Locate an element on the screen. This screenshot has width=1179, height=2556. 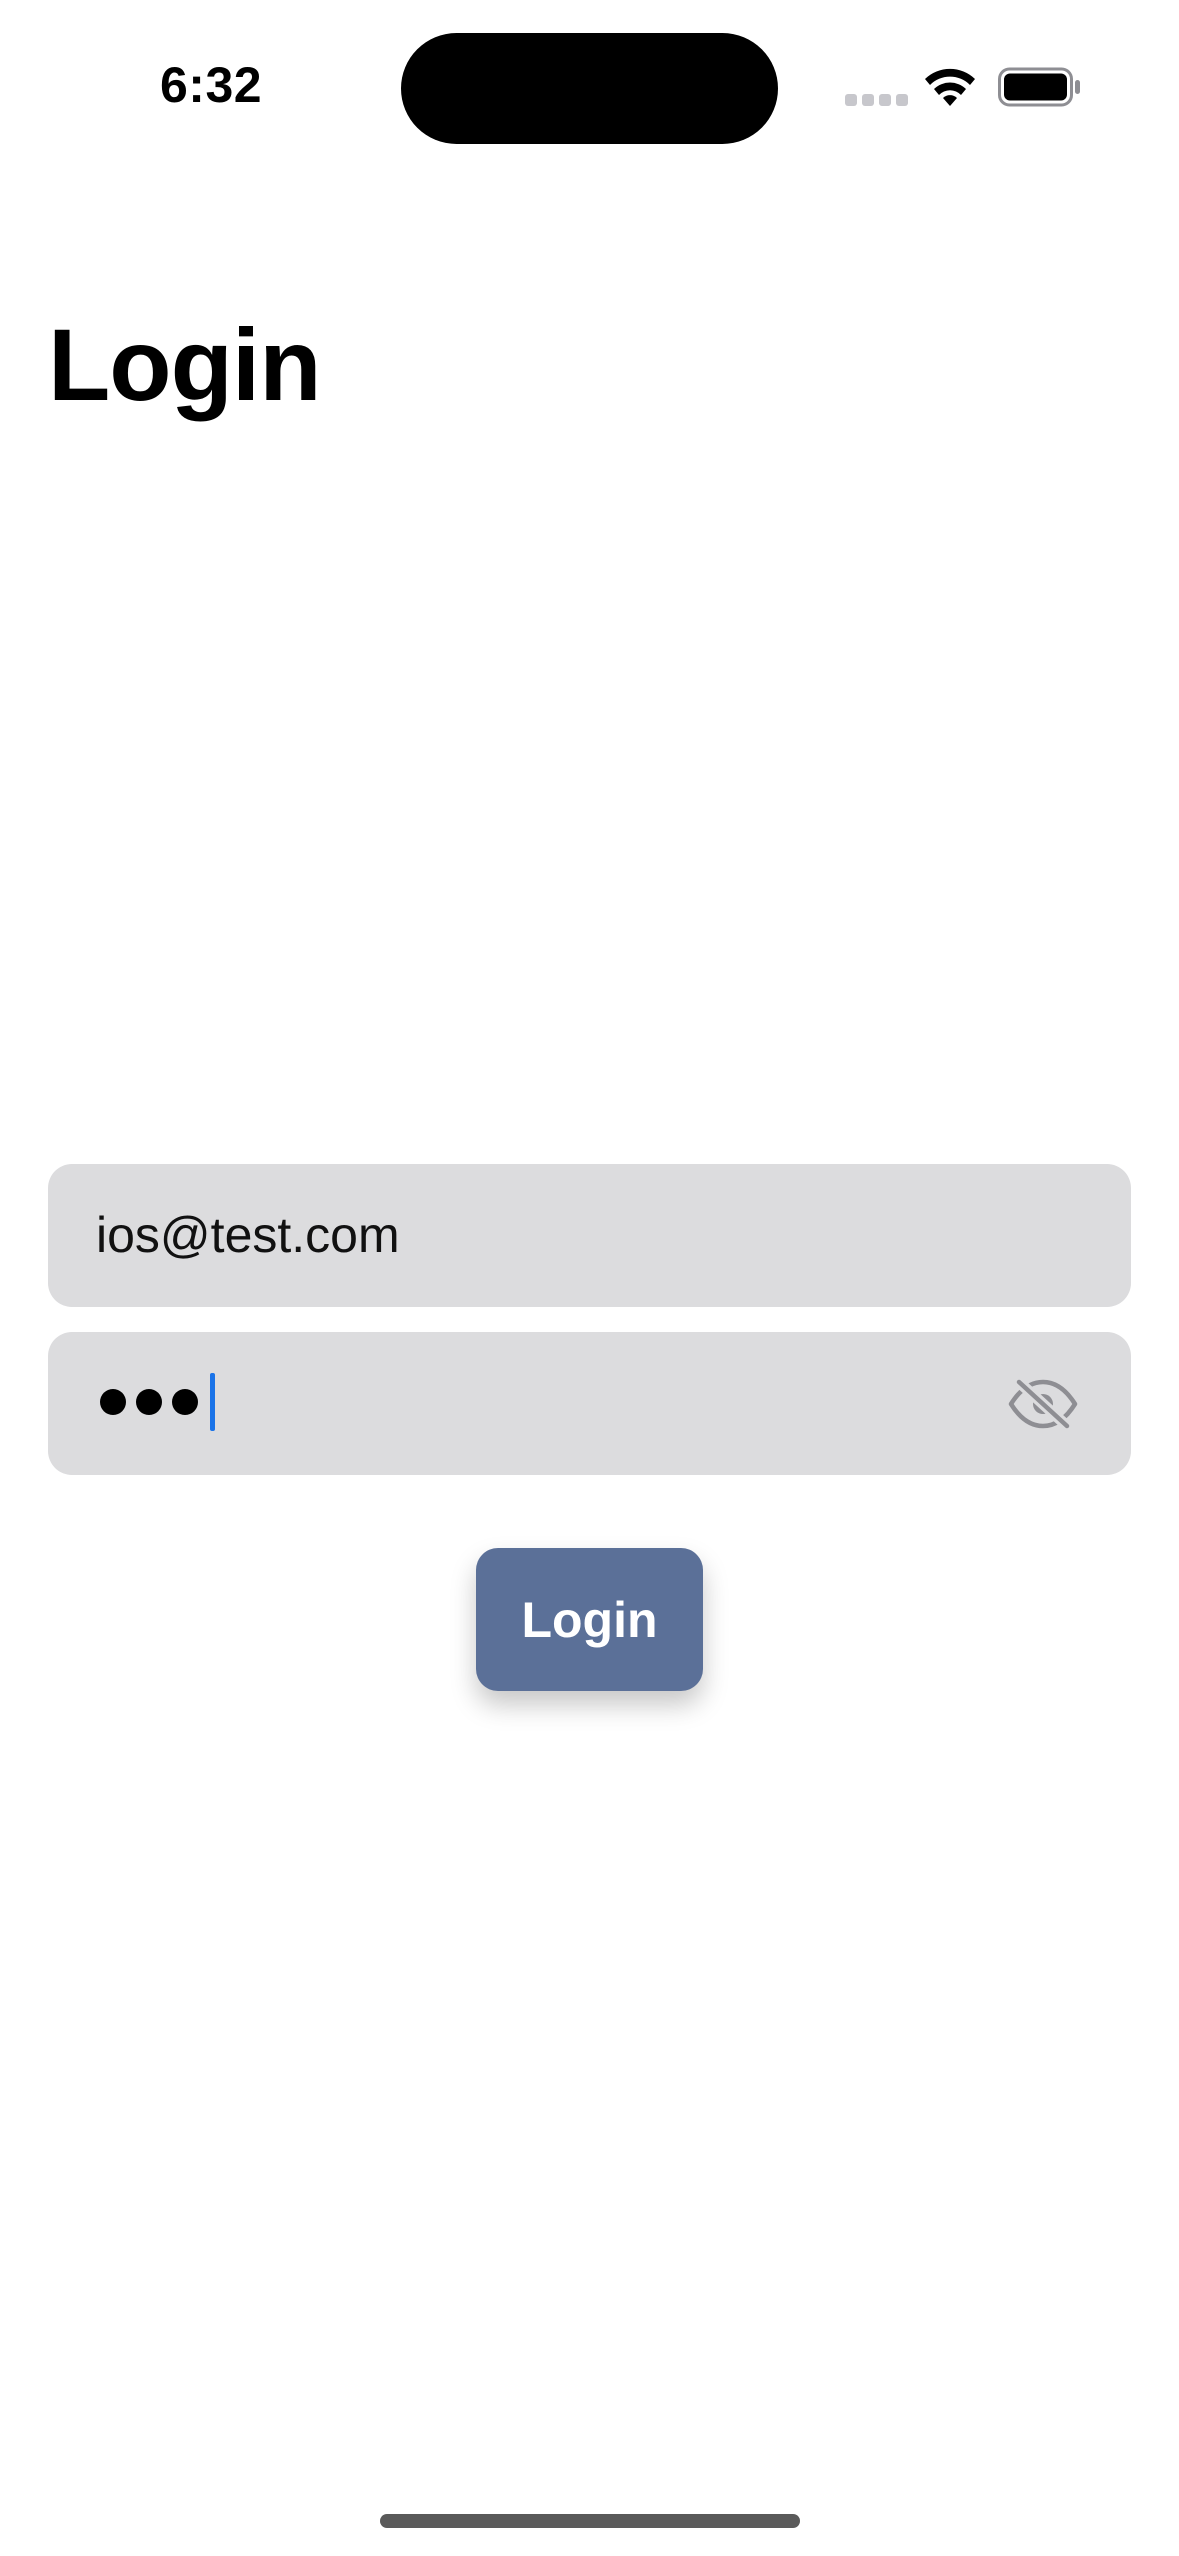
battery-icon is located at coordinates (1039, 87).